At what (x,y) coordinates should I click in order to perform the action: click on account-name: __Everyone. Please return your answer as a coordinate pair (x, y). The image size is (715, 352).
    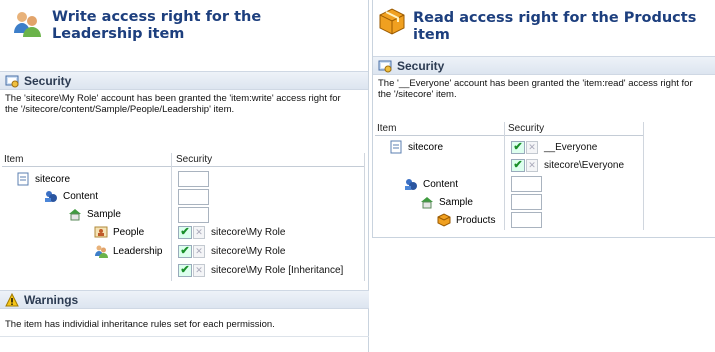
    Looking at the image, I should click on (571, 147).